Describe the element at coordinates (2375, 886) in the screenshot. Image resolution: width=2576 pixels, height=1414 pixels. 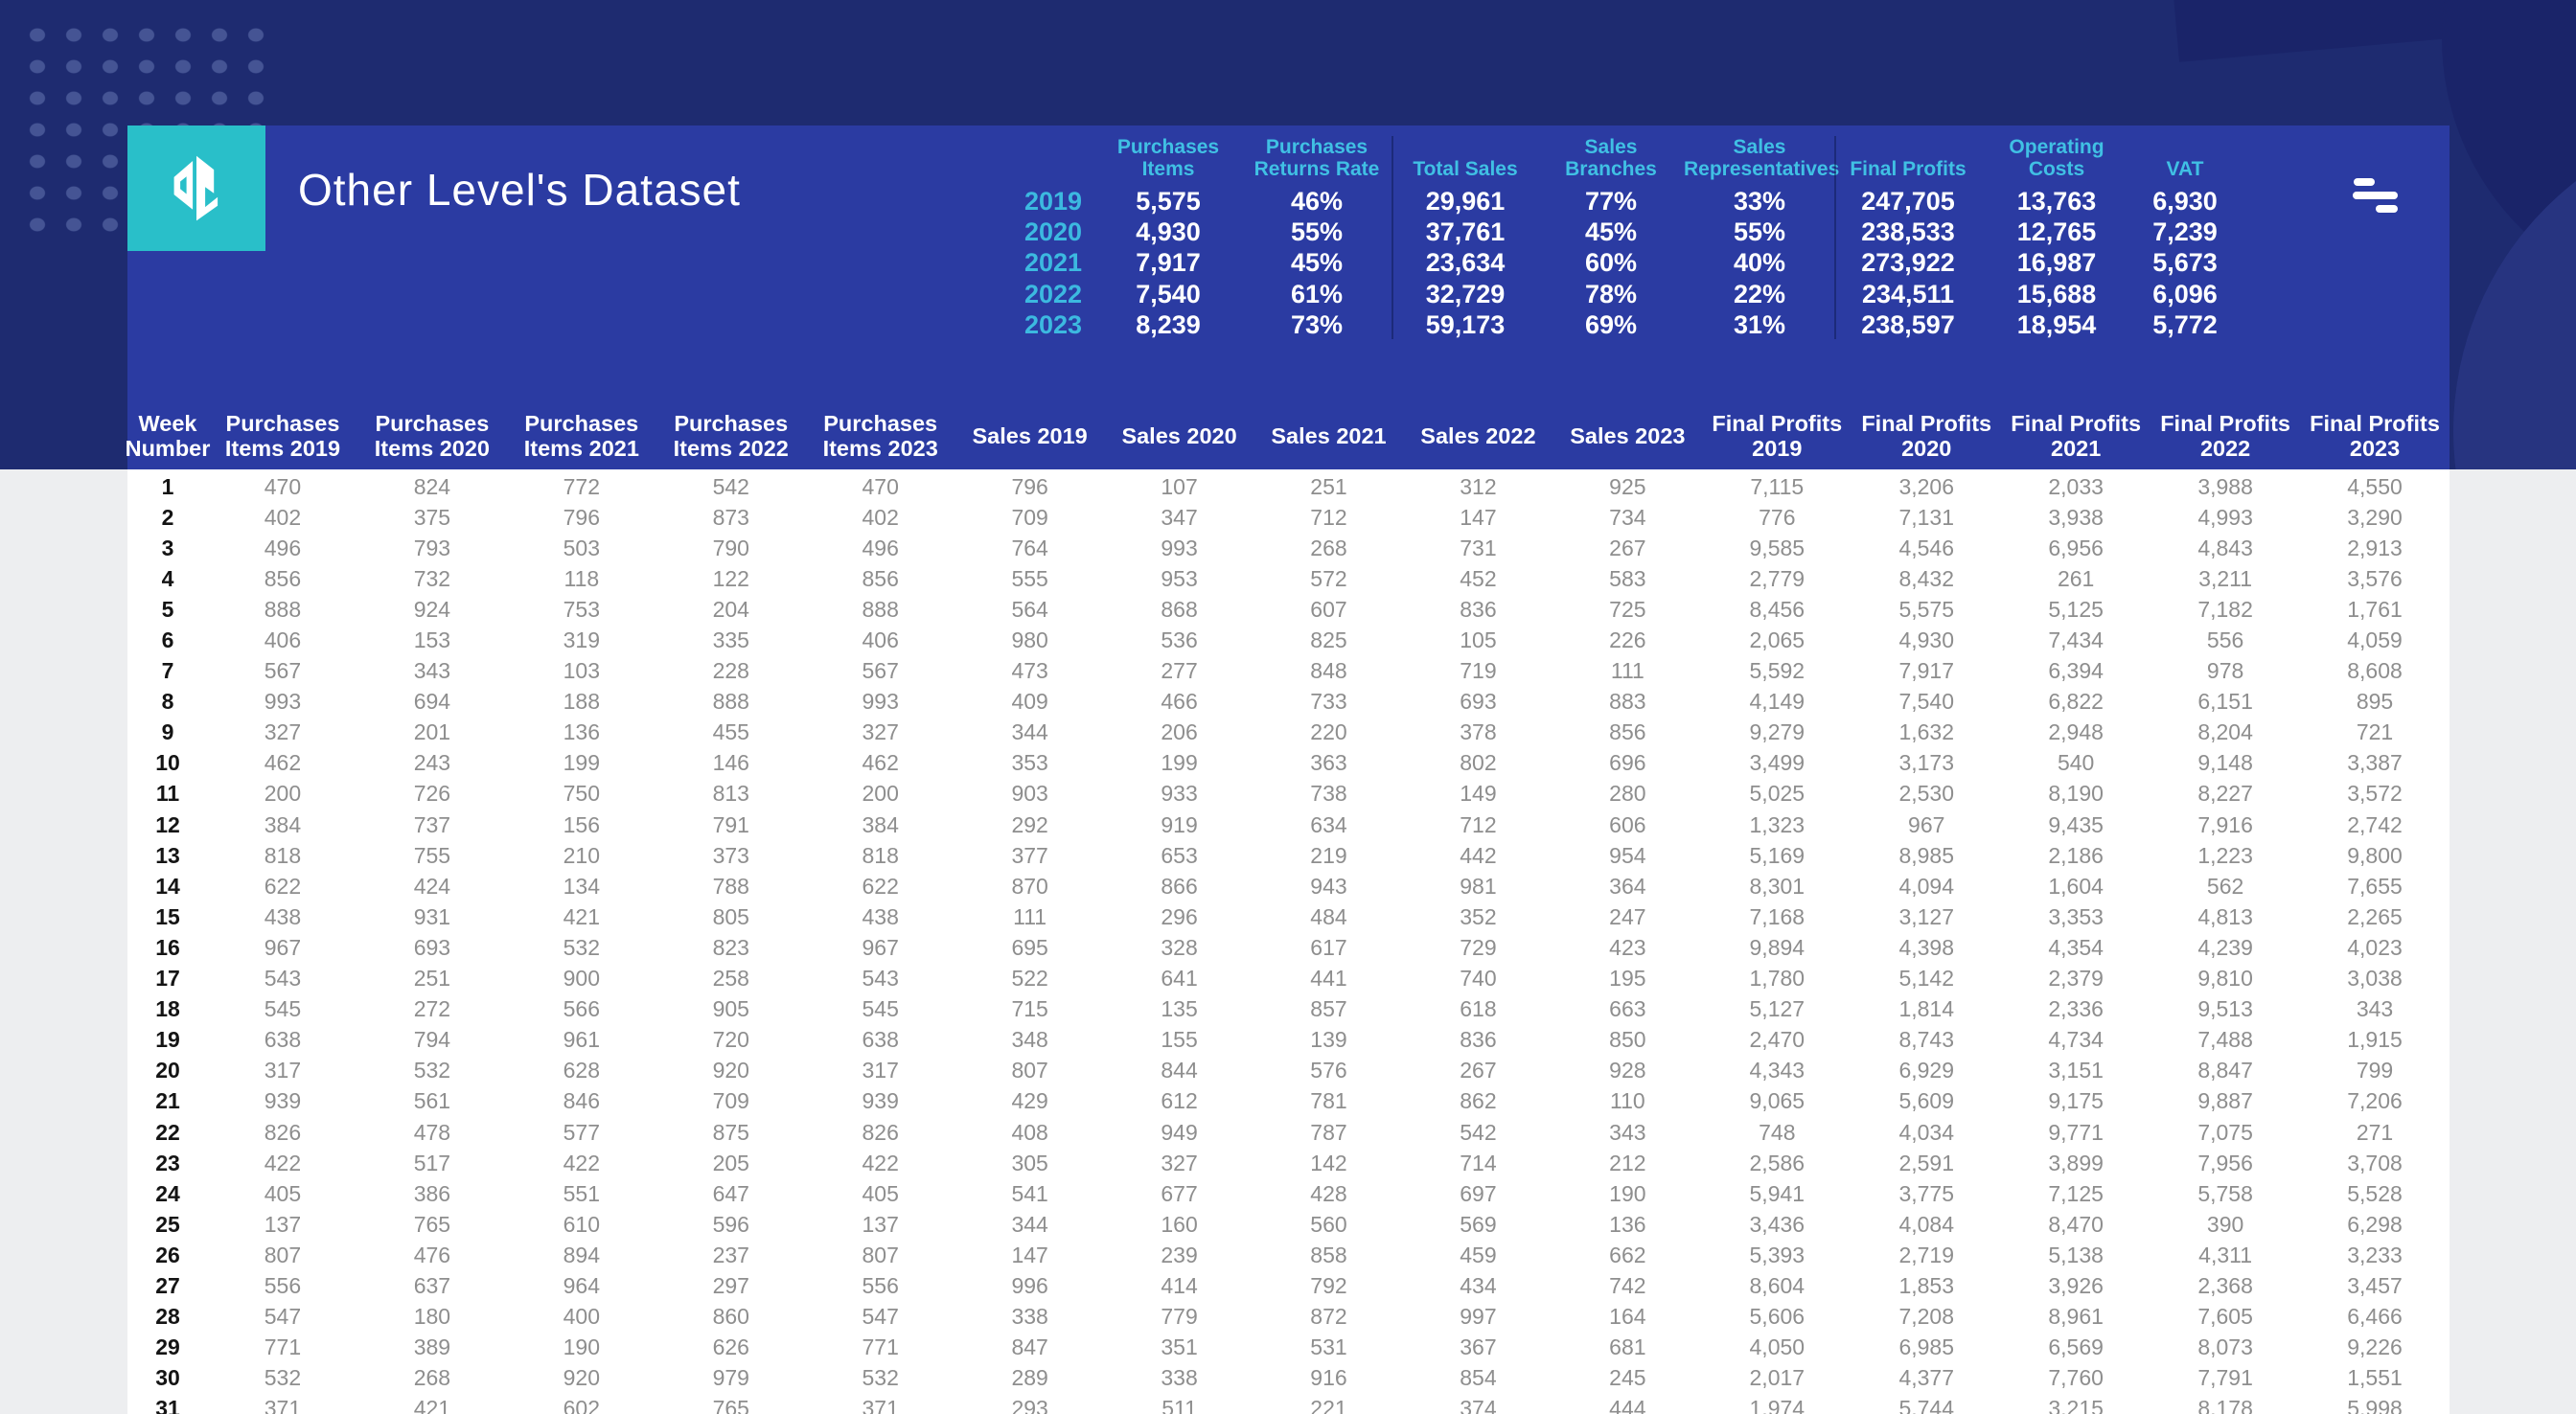
I see `table-cell: 7,655` at that location.